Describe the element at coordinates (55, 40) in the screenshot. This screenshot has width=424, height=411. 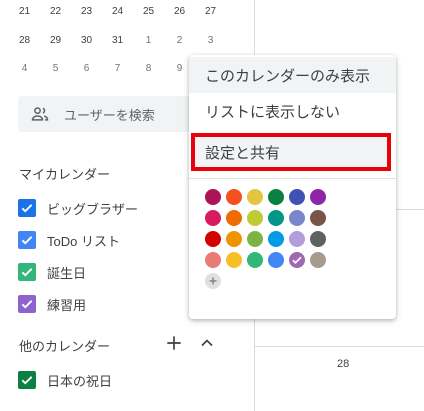
I see `mini-calendar-day: 29` at that location.